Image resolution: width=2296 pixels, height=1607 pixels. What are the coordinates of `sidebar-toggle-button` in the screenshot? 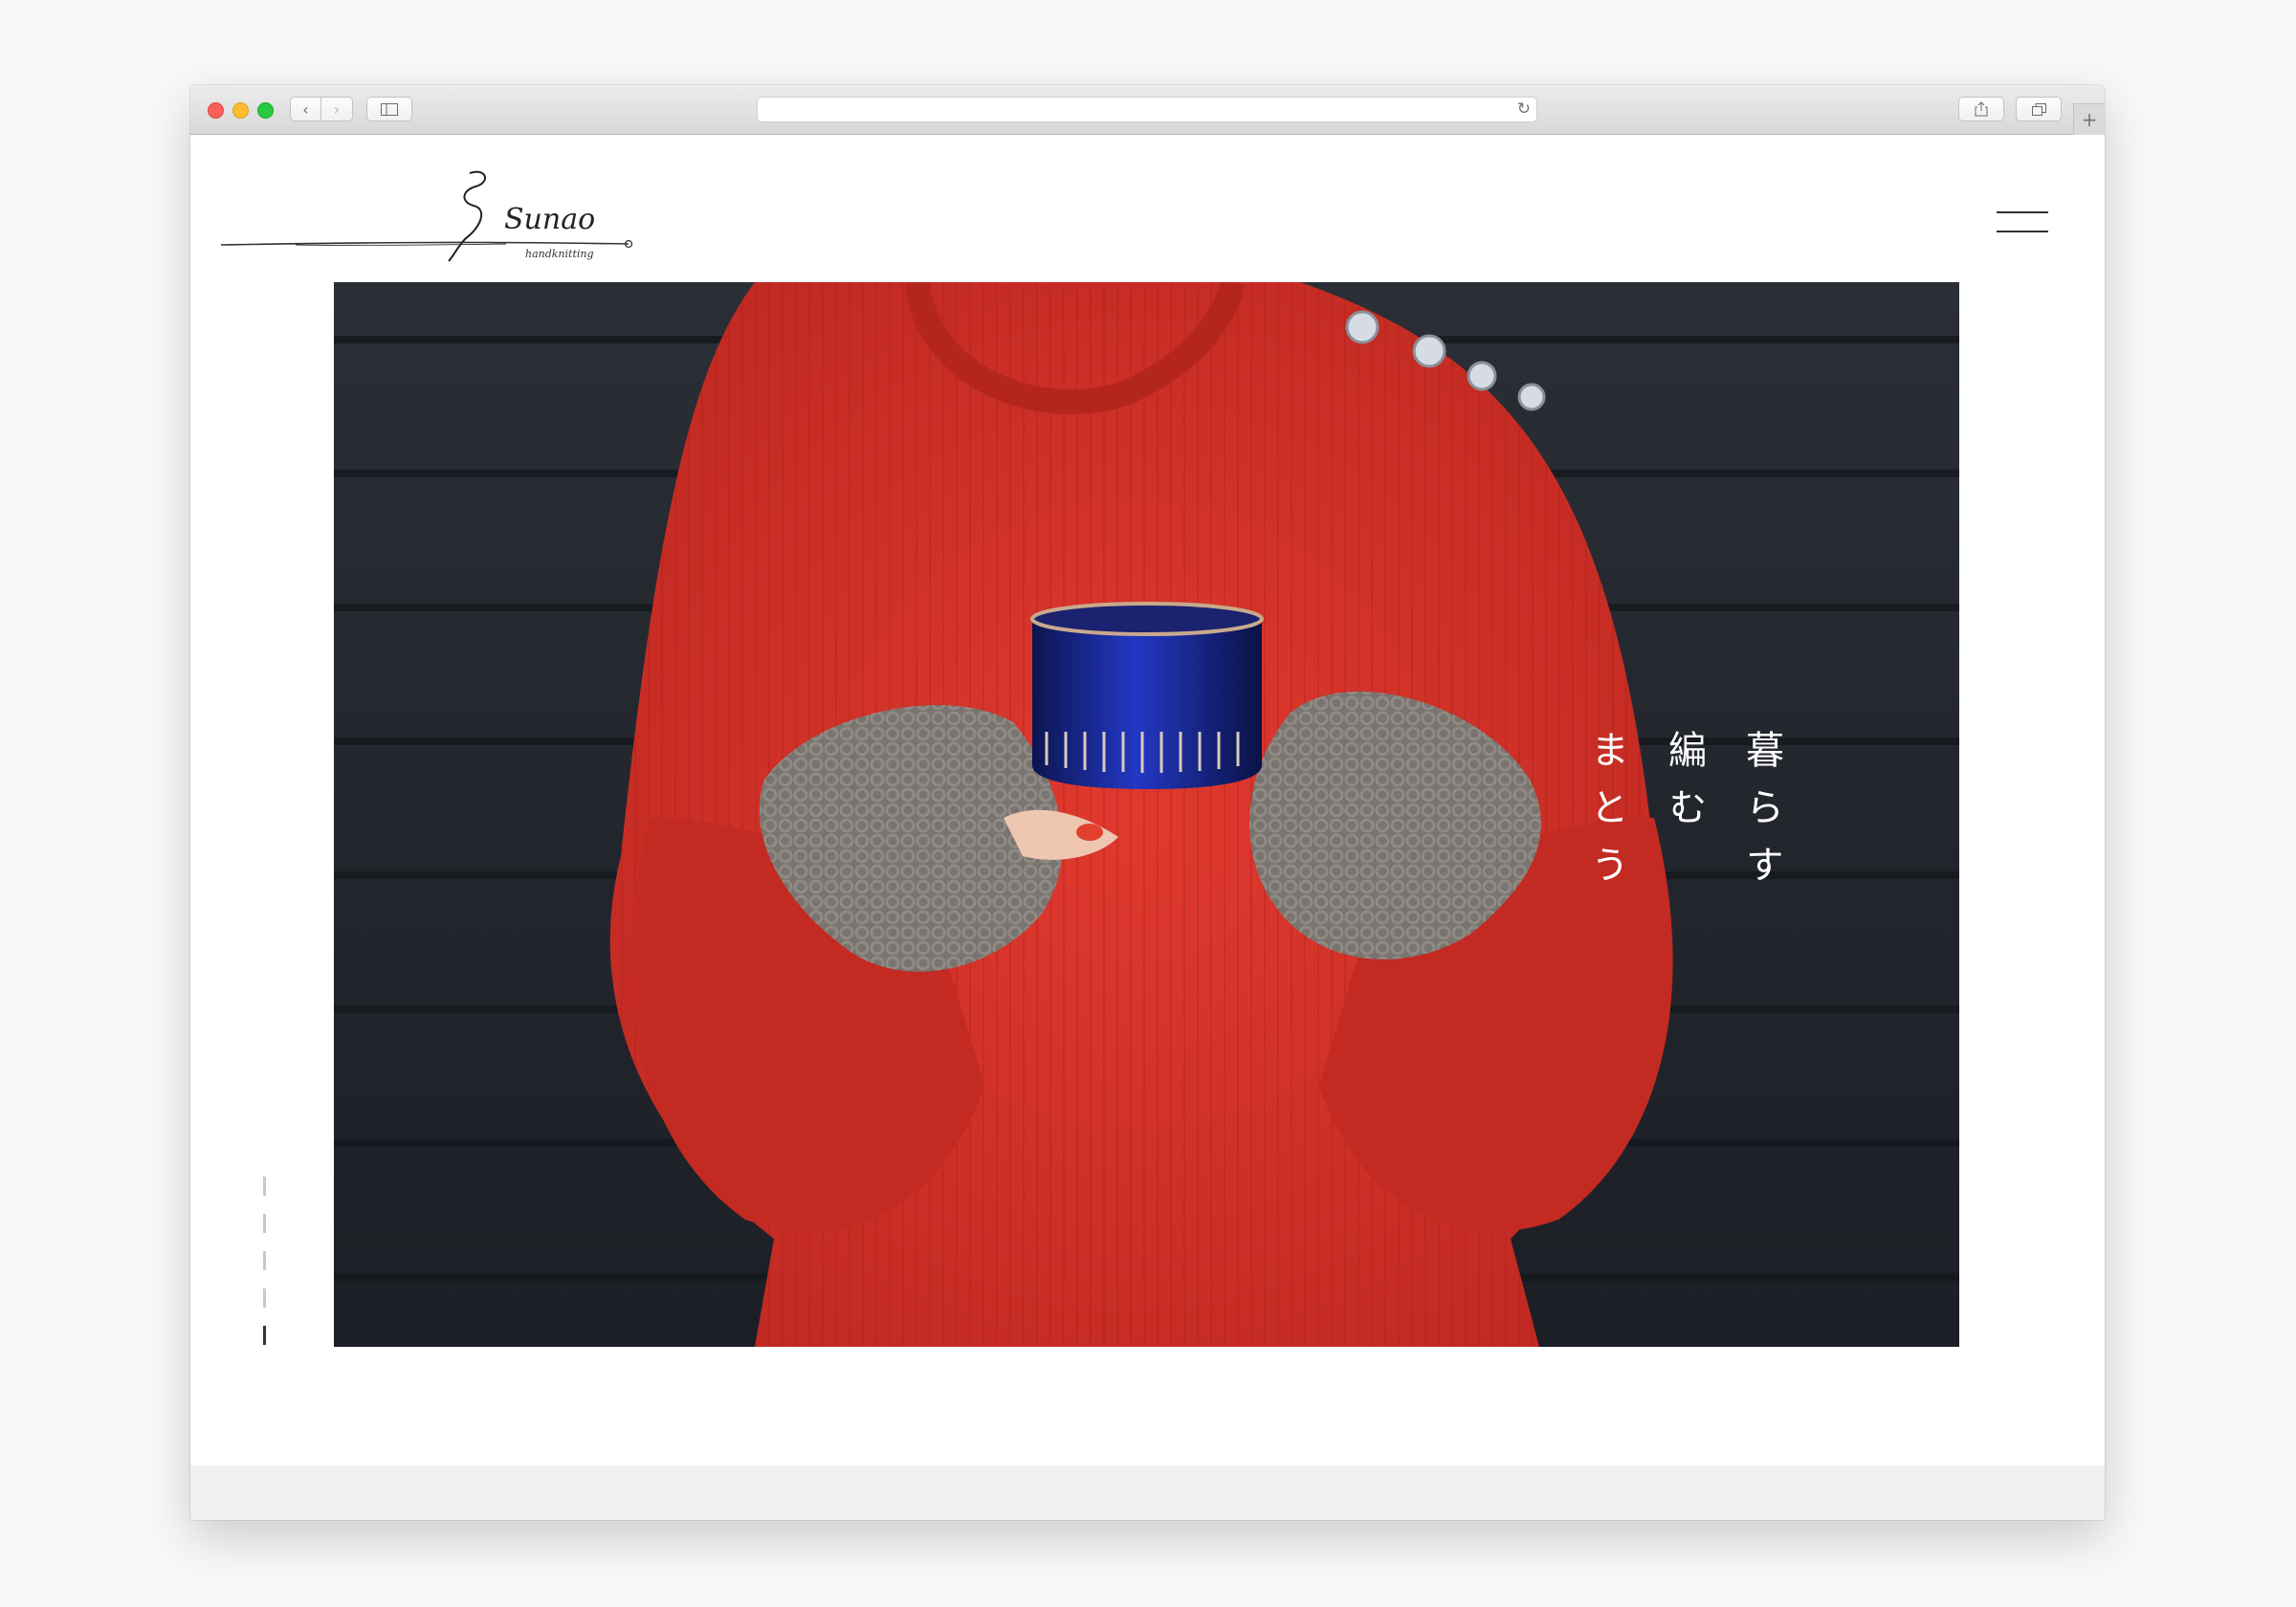 It's located at (389, 109).